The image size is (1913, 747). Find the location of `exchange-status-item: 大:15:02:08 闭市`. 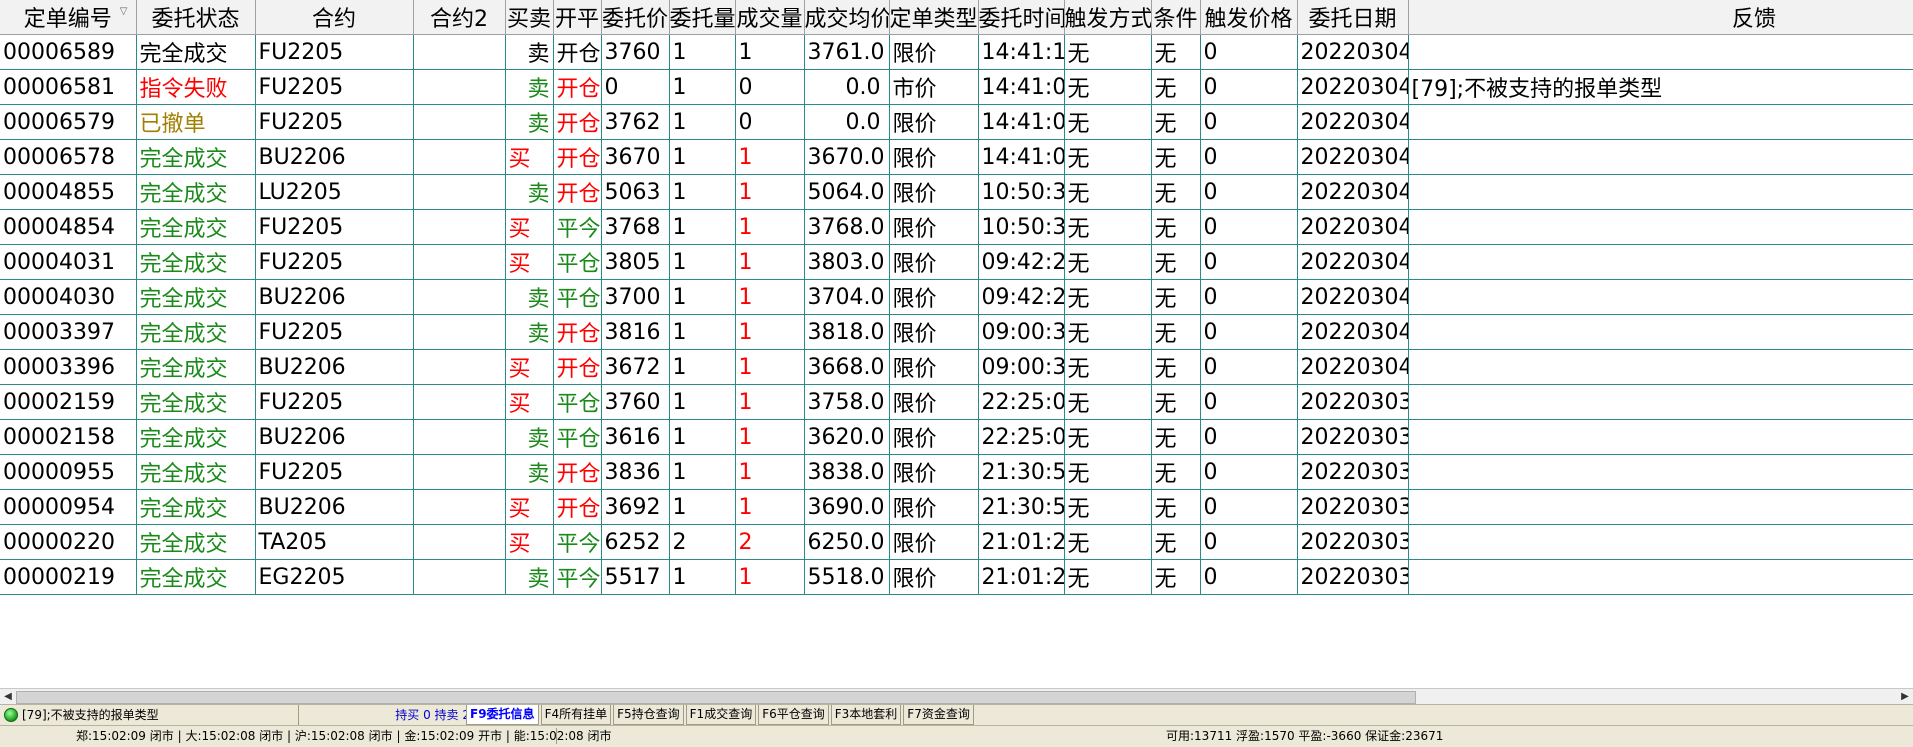

exchange-status-item: 大:15:02:08 闭市 is located at coordinates (234, 736).